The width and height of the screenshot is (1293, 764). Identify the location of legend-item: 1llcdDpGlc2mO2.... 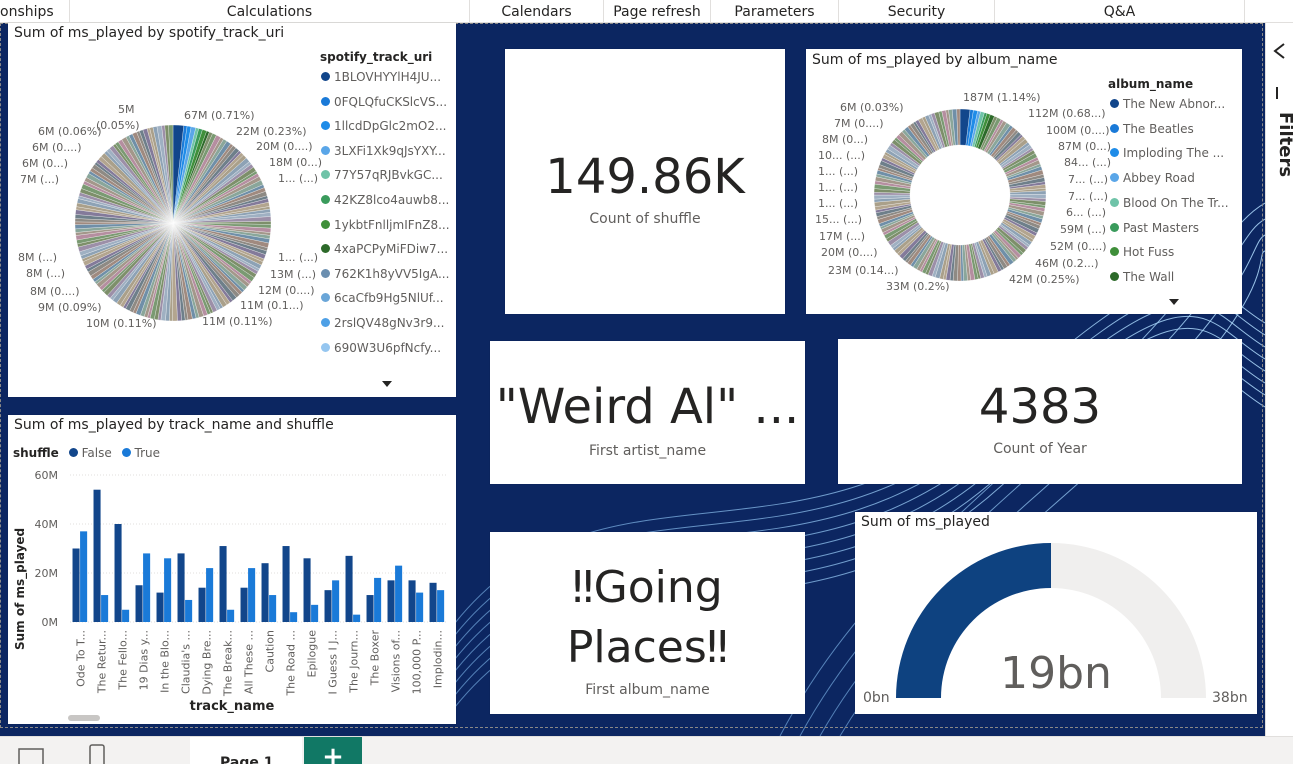
(383, 126).